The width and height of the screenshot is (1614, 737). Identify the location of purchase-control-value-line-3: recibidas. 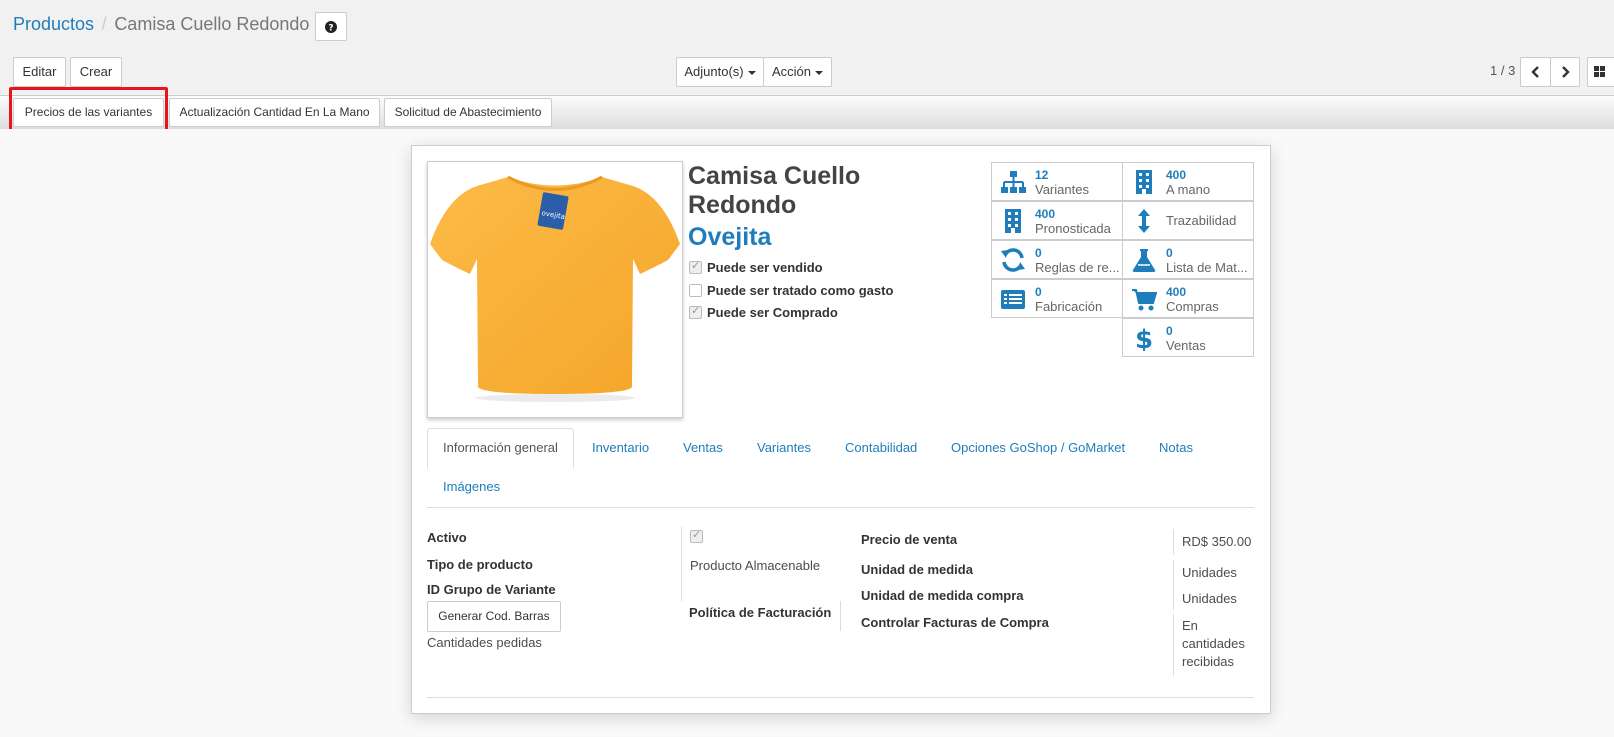
(1208, 661).